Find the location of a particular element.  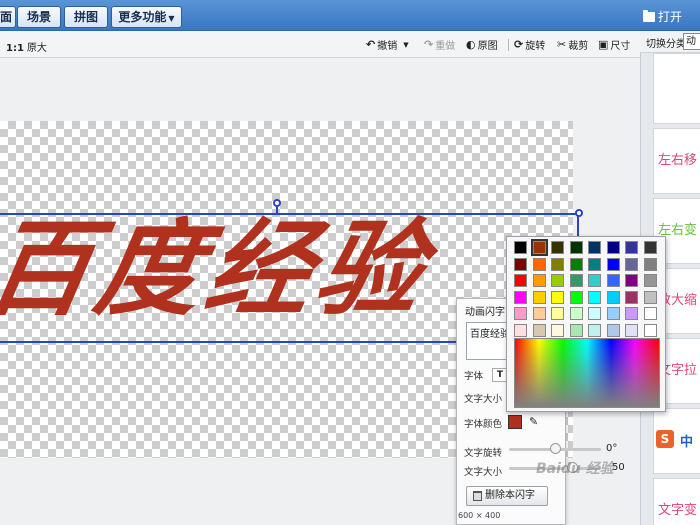

undo-label: 撤销 is located at coordinates (387, 46).